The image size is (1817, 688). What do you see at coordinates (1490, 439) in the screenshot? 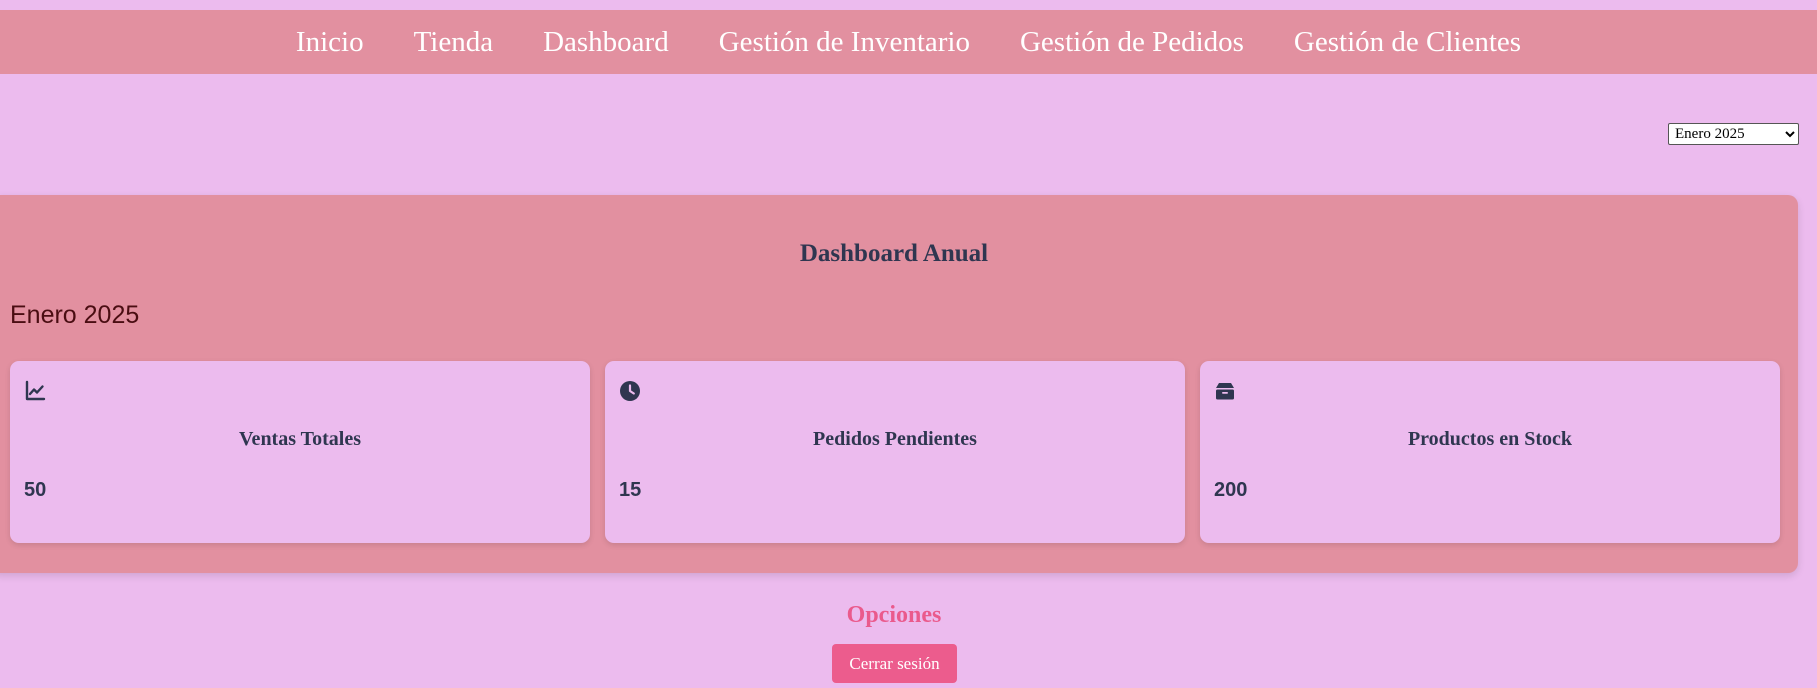
I see `card-title: Productos en Stock` at bounding box center [1490, 439].